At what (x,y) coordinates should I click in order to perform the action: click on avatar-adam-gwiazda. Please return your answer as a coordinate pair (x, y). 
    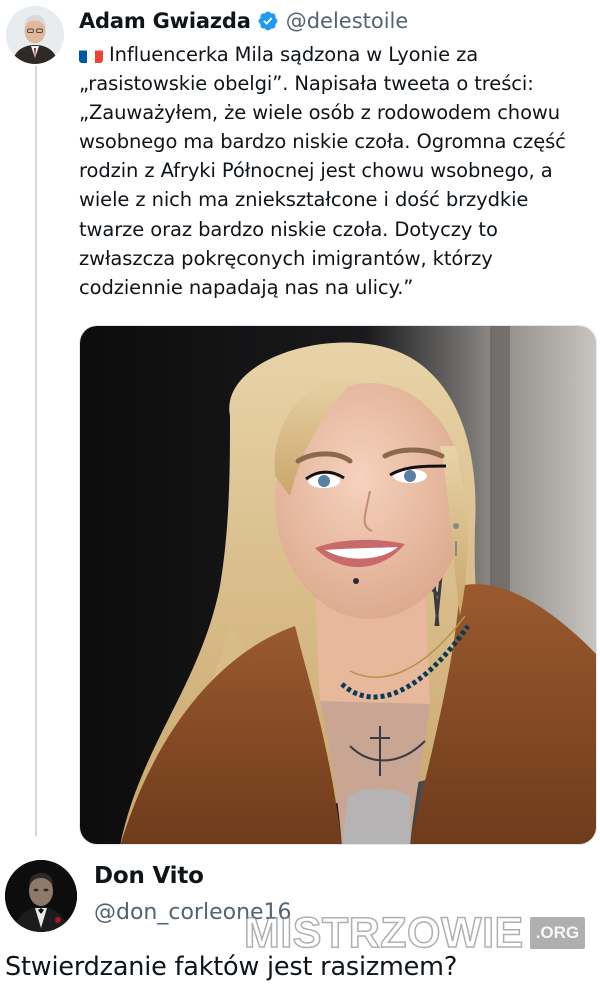
    Looking at the image, I should click on (35, 35).